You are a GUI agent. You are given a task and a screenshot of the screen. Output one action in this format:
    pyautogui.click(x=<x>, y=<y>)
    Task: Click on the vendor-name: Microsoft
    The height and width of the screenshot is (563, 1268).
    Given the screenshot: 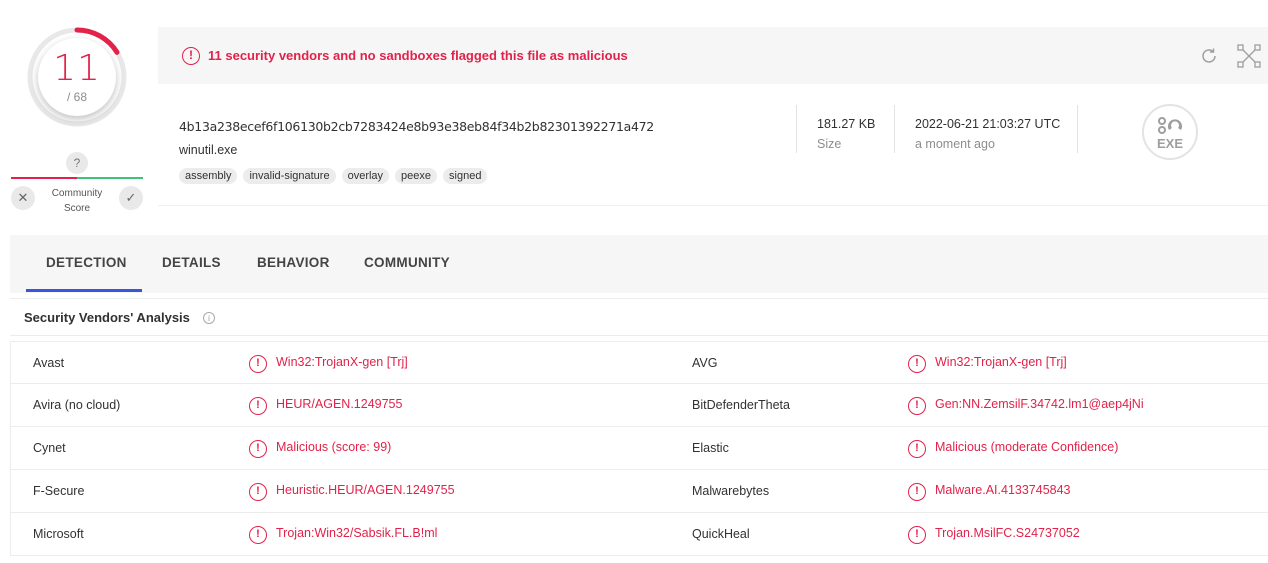 What is the action you would take?
    pyautogui.click(x=58, y=534)
    